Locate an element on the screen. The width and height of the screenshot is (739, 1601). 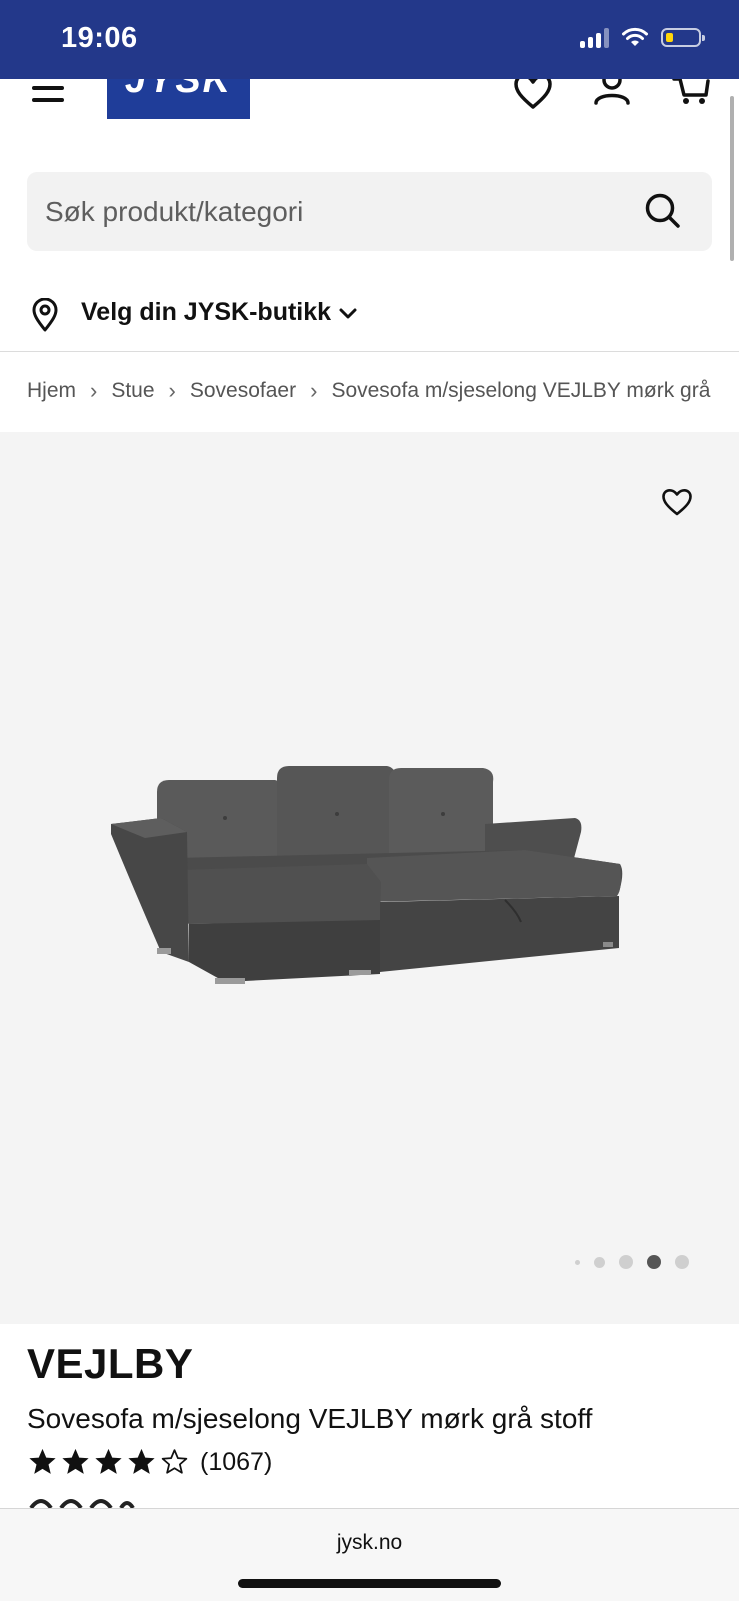
scrollbar is located at coordinates (732, 178).